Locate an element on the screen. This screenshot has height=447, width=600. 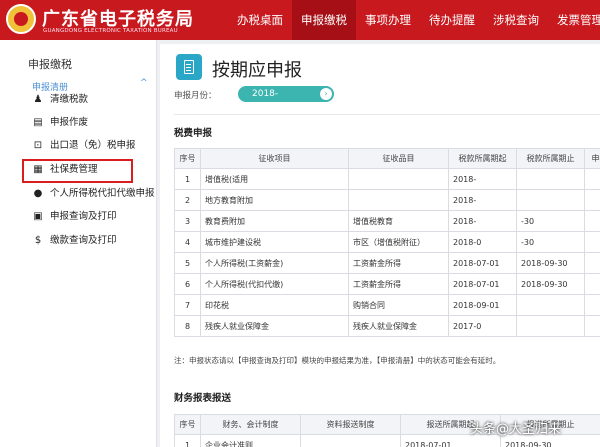
site-subtitle: GUANGDONG ELECTRONIC TAXATION BUREAU is located at coordinates (110, 31).